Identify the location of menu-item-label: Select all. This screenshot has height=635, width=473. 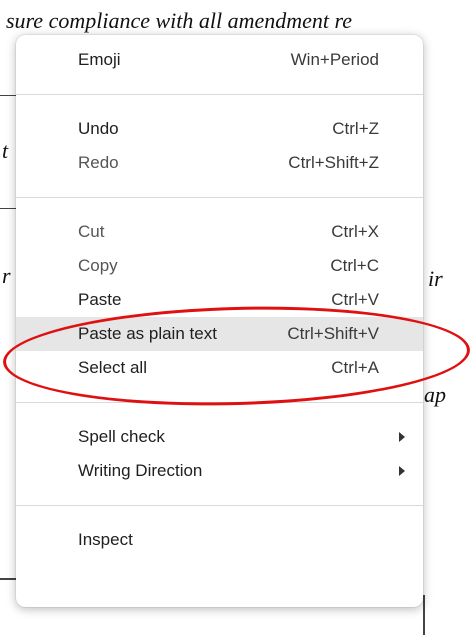
(112, 367).